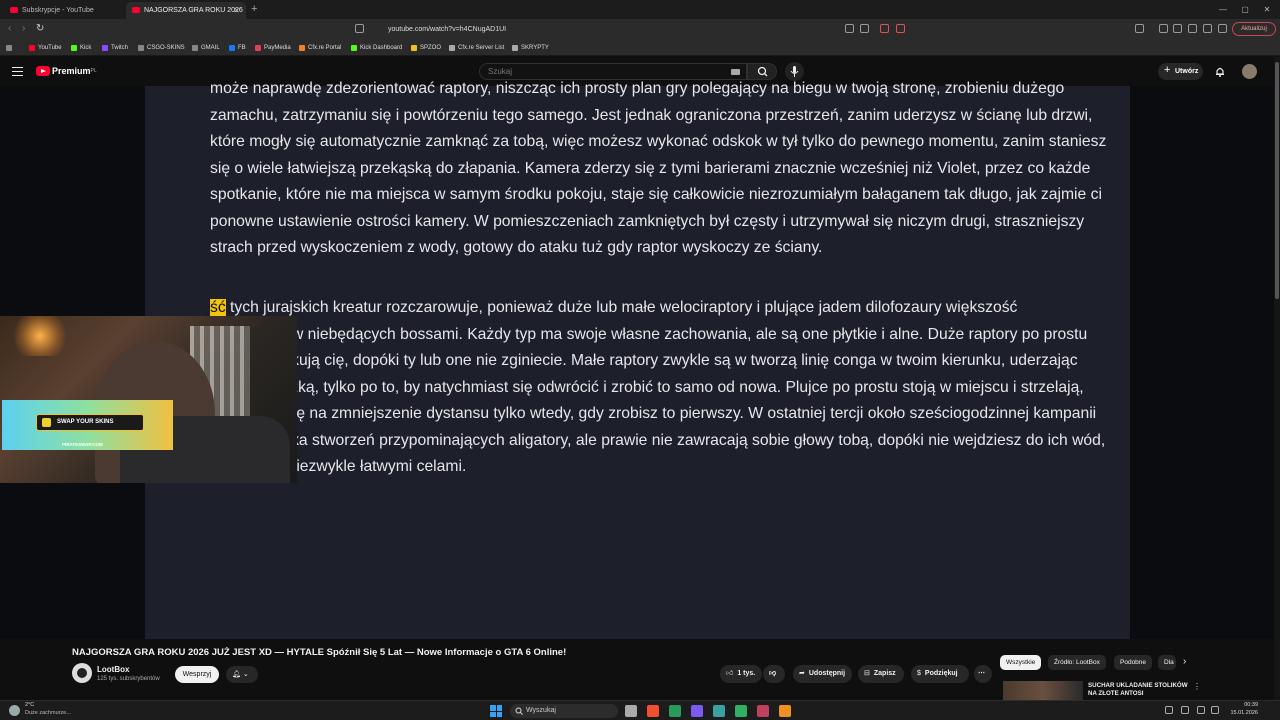 This screenshot has height=720, width=1280. What do you see at coordinates (653, 711) in the screenshot?
I see `brave-browser-icon` at bounding box center [653, 711].